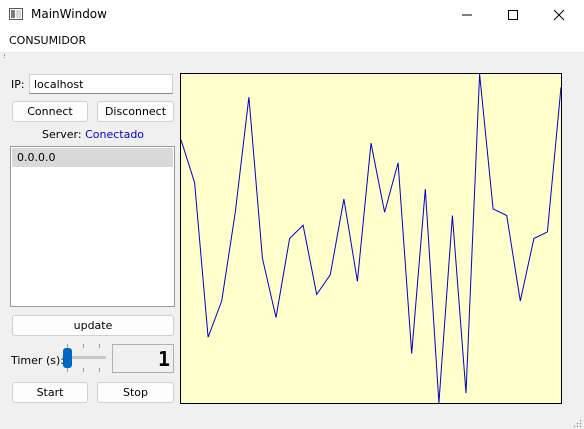 This screenshot has width=584, height=429. I want to click on server-status-row: Server: Conectado, so click(93, 134).